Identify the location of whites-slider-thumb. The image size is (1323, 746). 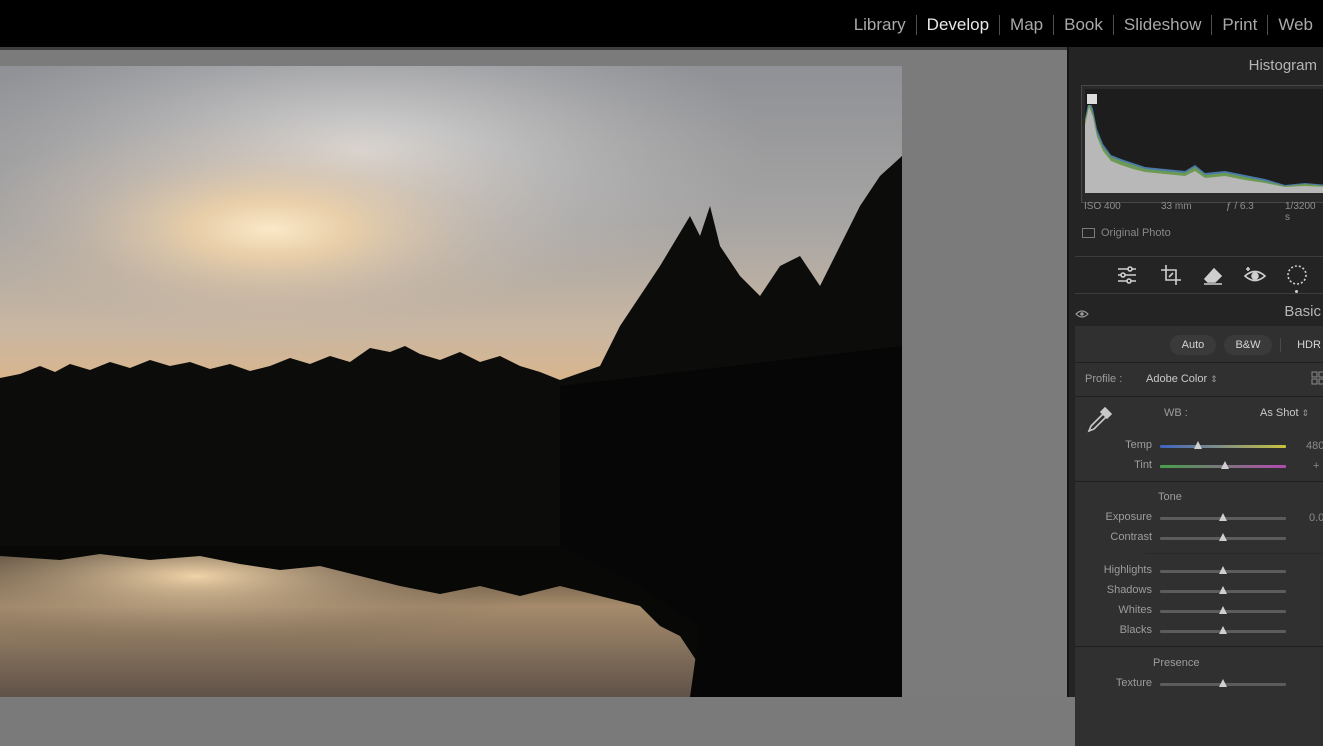
(1223, 610).